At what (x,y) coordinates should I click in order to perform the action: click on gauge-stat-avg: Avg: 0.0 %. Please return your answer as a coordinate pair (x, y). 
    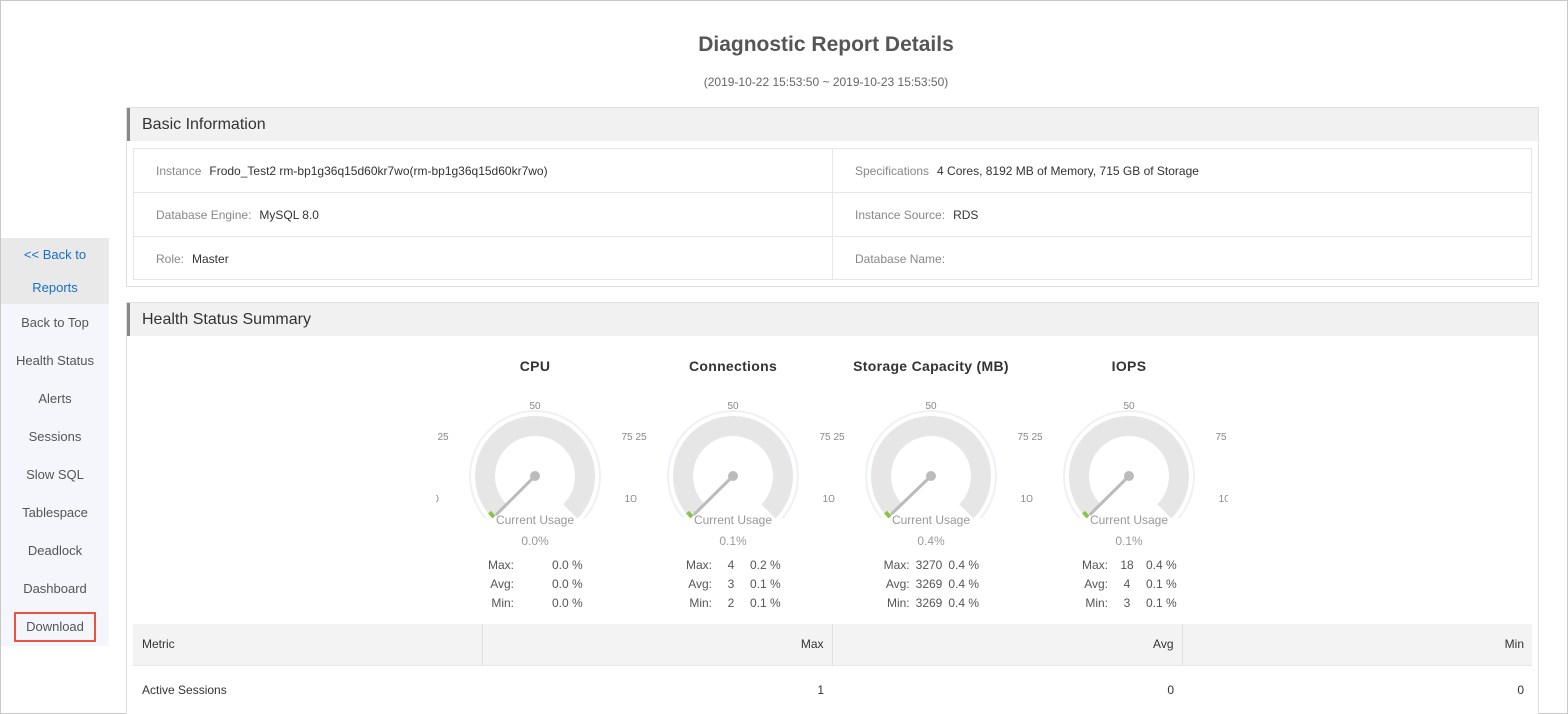
    Looking at the image, I should click on (535, 584).